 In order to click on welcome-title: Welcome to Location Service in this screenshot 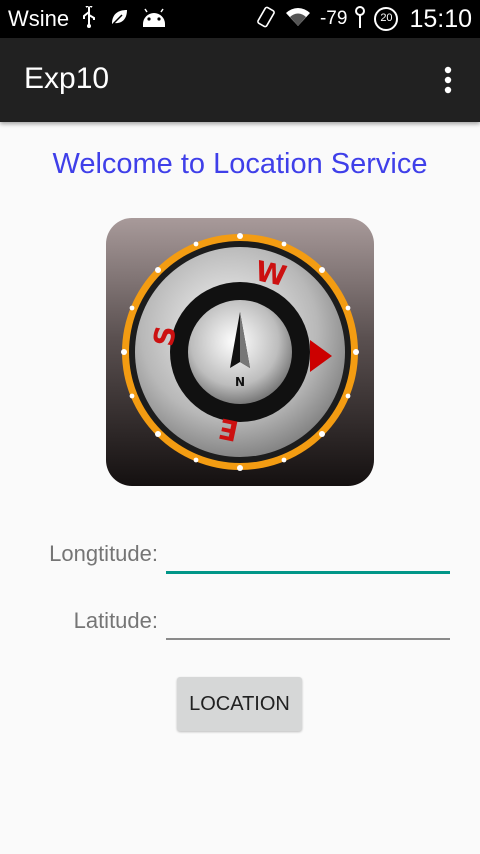, I will do `click(240, 164)`.